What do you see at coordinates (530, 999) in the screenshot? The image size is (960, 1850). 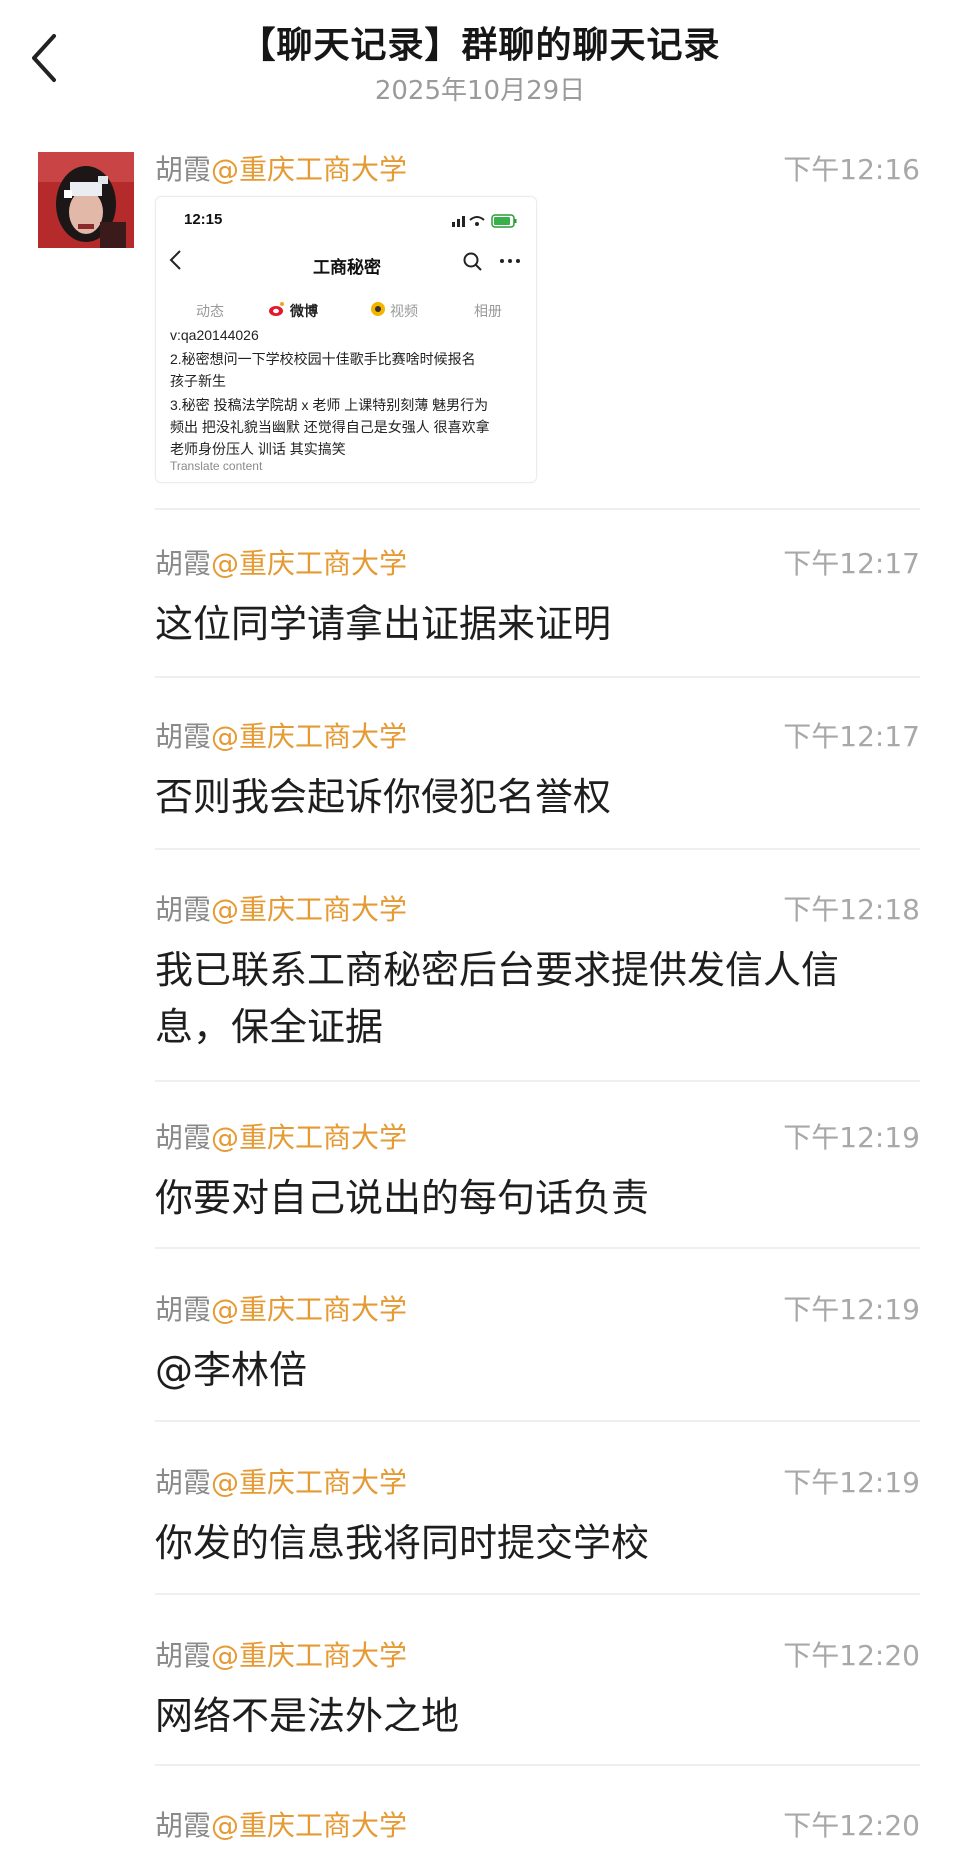 I see `message-text: 我已联系工商秘密后台要求提供发信人信息，保全证据` at bounding box center [530, 999].